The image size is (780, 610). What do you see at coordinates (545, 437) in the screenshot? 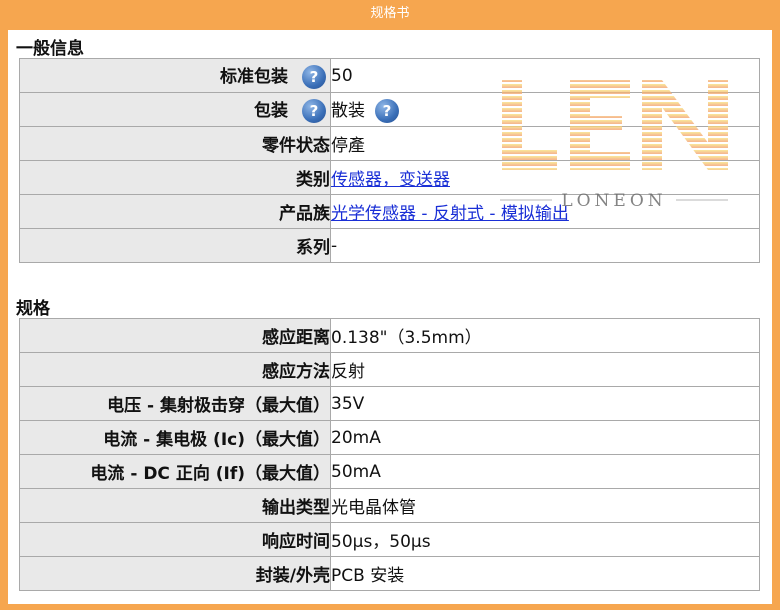
I see `row-value-ic-max: 20mA` at bounding box center [545, 437].